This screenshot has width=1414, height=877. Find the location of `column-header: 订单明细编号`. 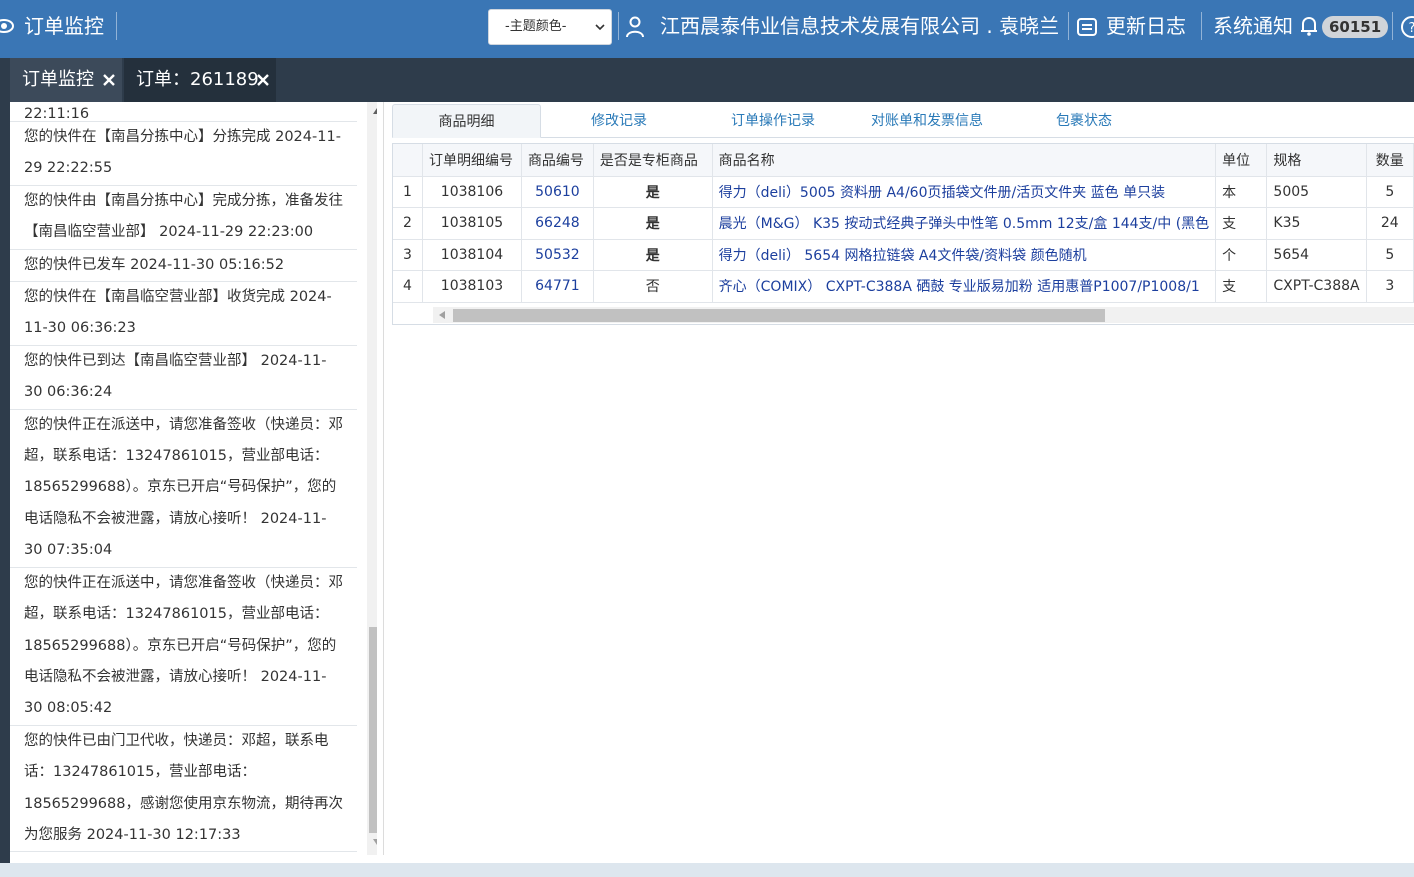

column-header: 订单明细编号 is located at coordinates (472, 160).